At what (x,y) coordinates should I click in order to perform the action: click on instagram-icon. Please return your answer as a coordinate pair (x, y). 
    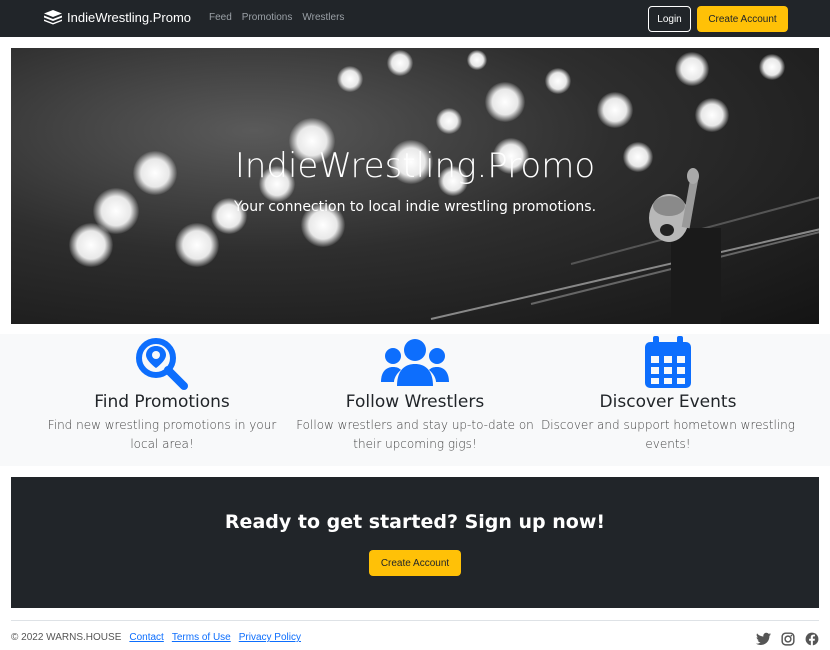
    Looking at the image, I should click on (788, 639).